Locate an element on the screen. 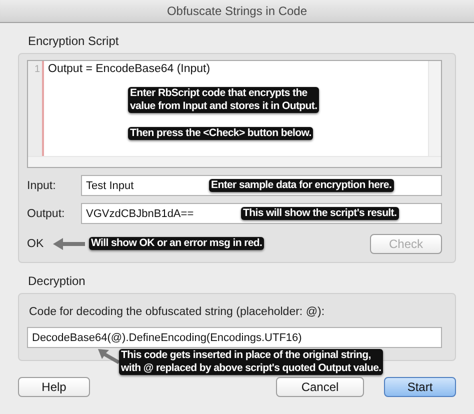 Image resolution: width=474 pixels, height=414 pixels. text-field: DecodeBase64(@).DefineEncoding(Encodings.UTF16) is located at coordinates (234, 337).